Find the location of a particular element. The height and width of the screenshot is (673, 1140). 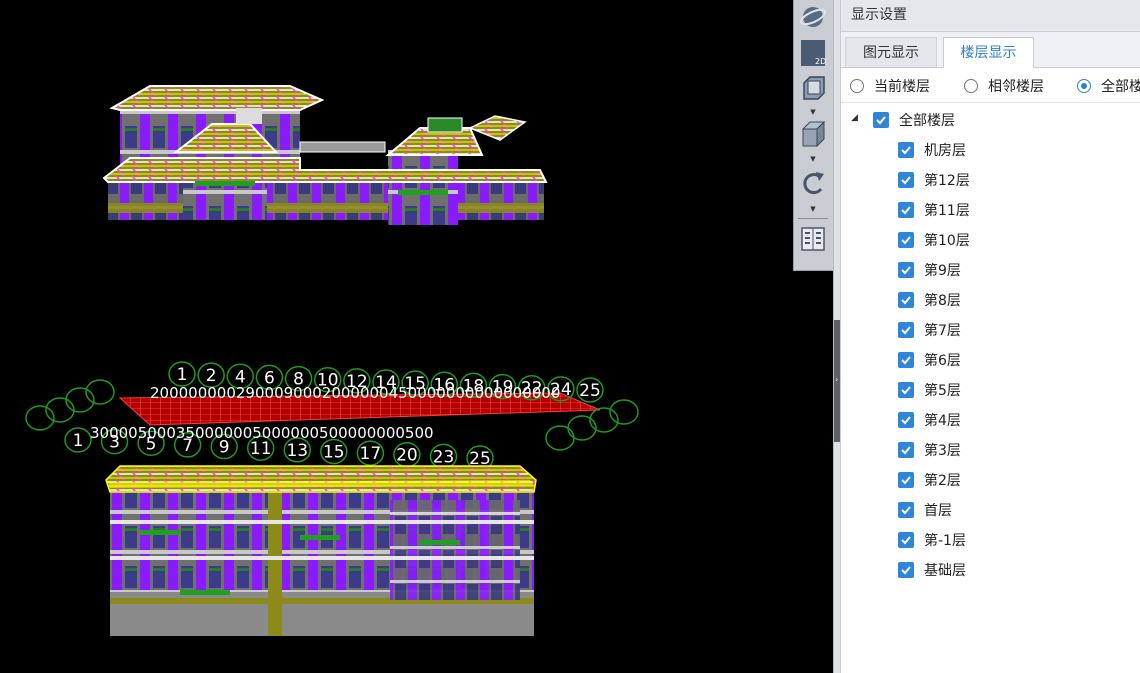

tree-item-floor: 机房层 is located at coordinates (932, 150).